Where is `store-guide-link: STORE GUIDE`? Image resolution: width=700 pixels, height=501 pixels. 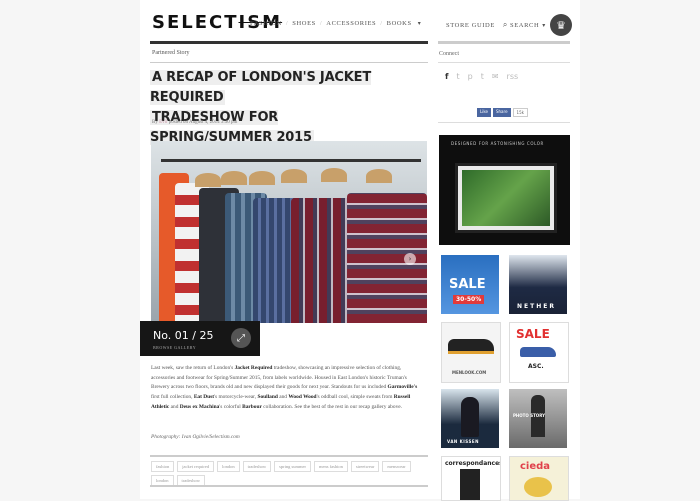 store-guide-link: STORE GUIDE is located at coordinates (470, 25).